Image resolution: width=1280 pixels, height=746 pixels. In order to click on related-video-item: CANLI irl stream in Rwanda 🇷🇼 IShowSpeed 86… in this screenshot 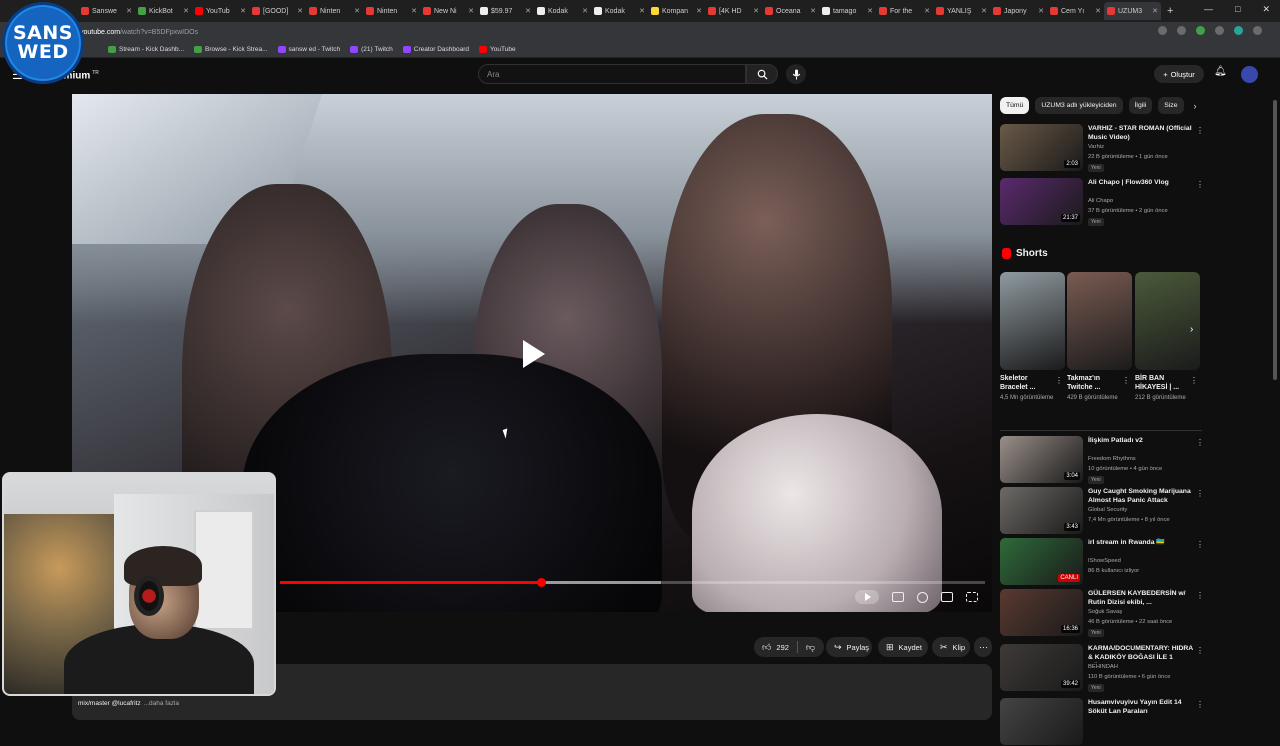, I will do `click(1102, 562)`.